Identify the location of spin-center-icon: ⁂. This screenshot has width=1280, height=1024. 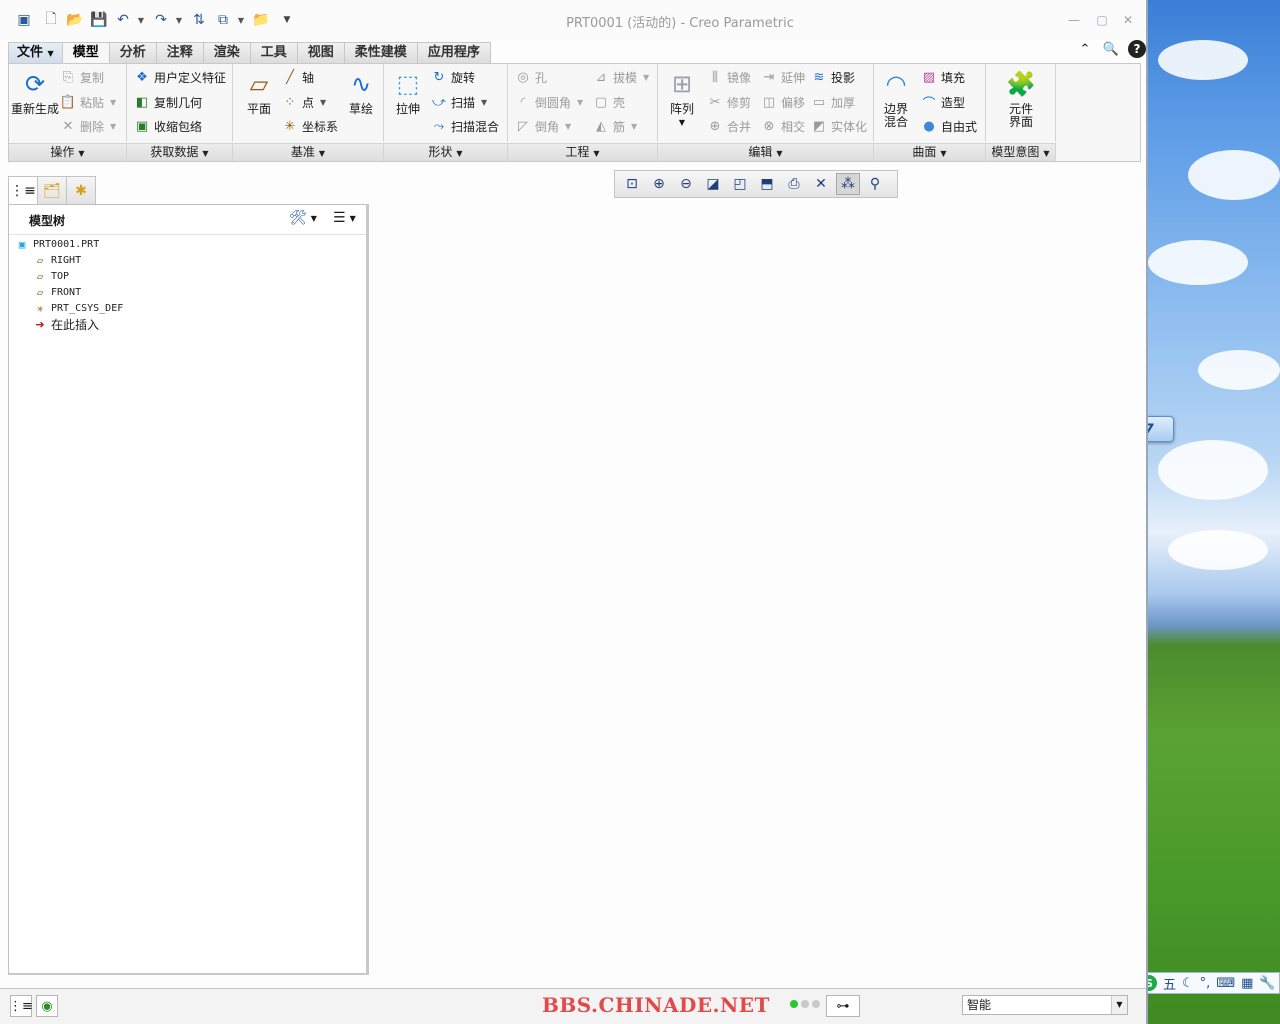
(848, 184).